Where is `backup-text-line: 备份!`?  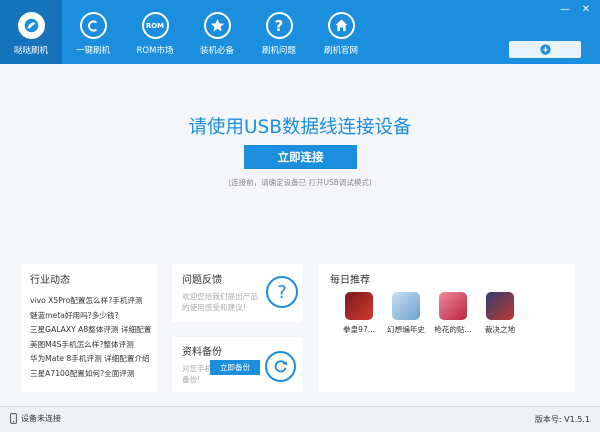
backup-text-line: 备份! is located at coordinates (191, 379).